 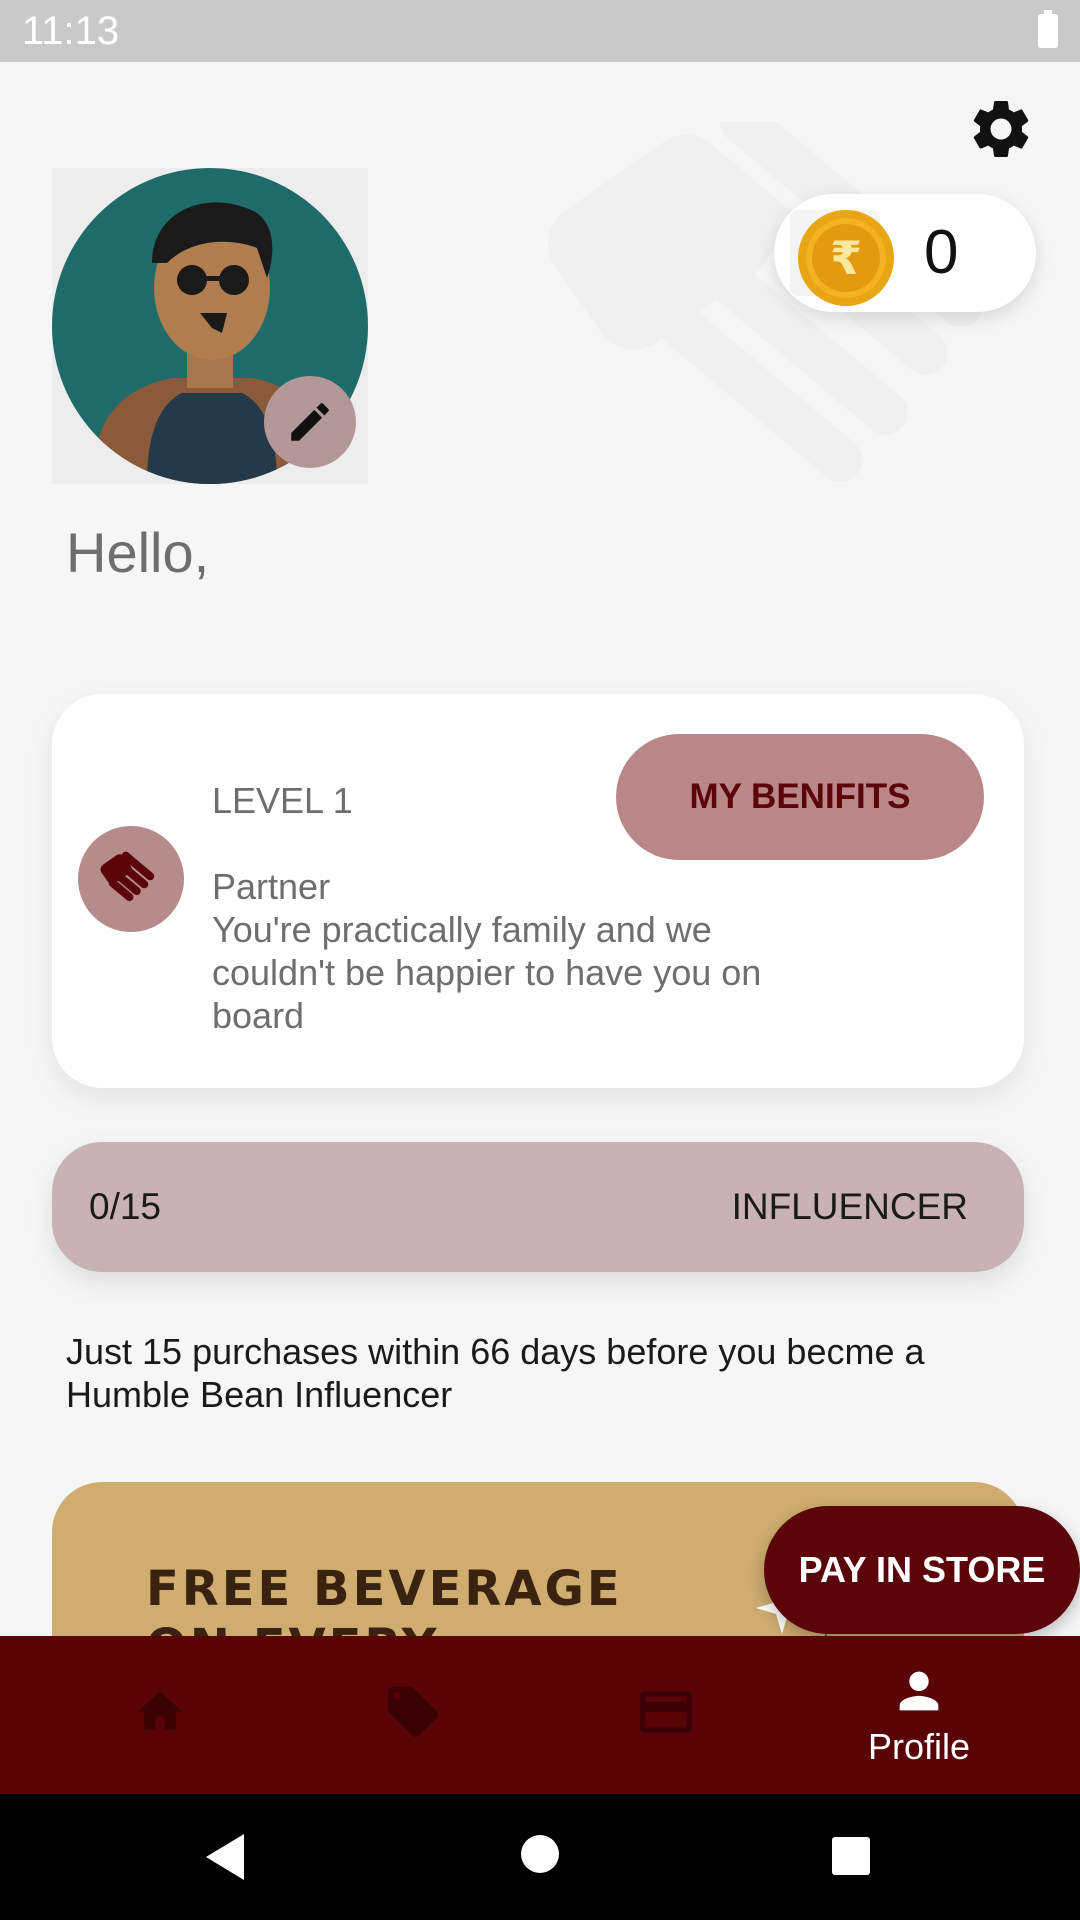 I want to click on nav-item-card, so click(x=666, y=1715).